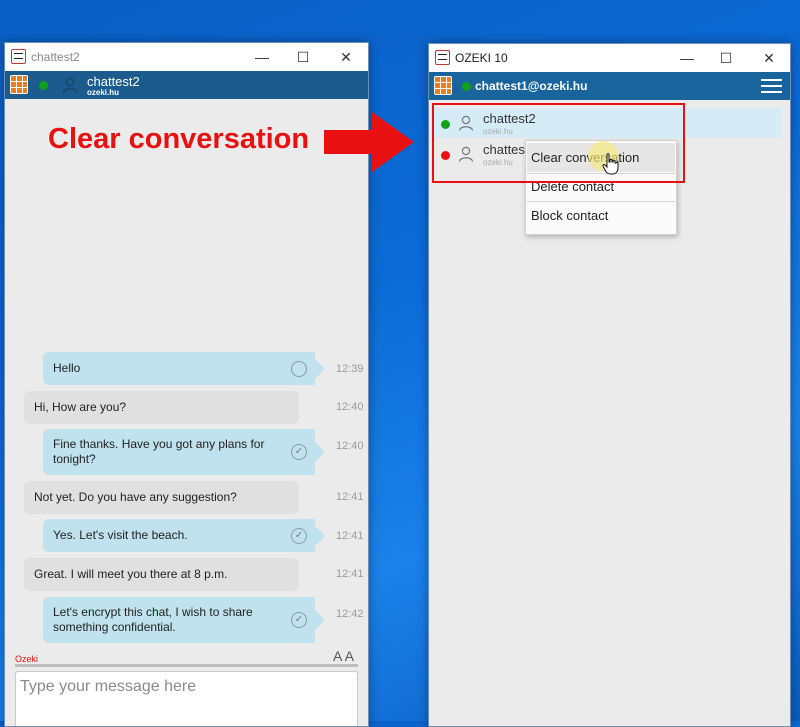  I want to click on ozeki-brand: Ozeki, so click(27, 659).